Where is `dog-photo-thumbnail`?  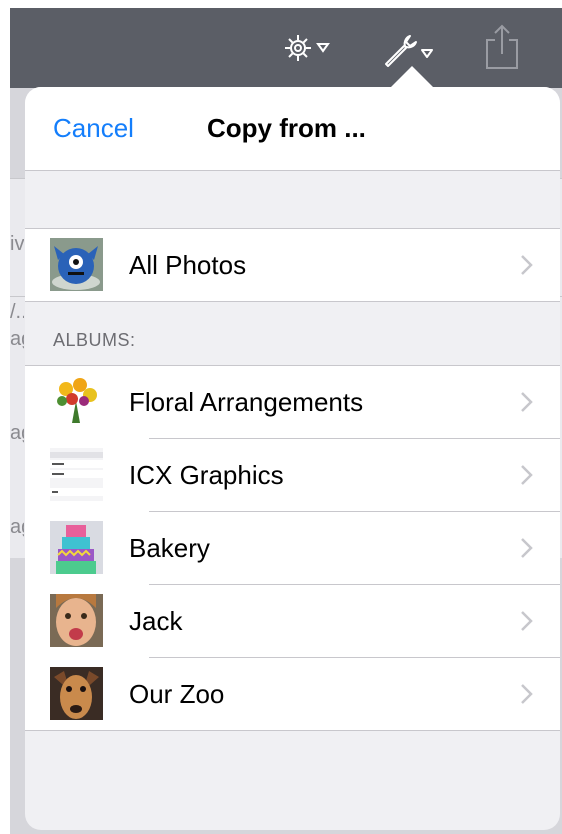
dog-photo-thumbnail is located at coordinates (76, 693).